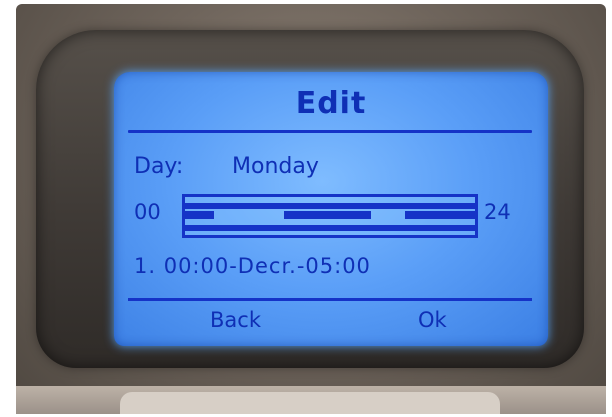 This screenshot has height=417, width=612. Describe the element at coordinates (497, 212) in the screenshot. I see `timeline-end-label: 24` at that location.